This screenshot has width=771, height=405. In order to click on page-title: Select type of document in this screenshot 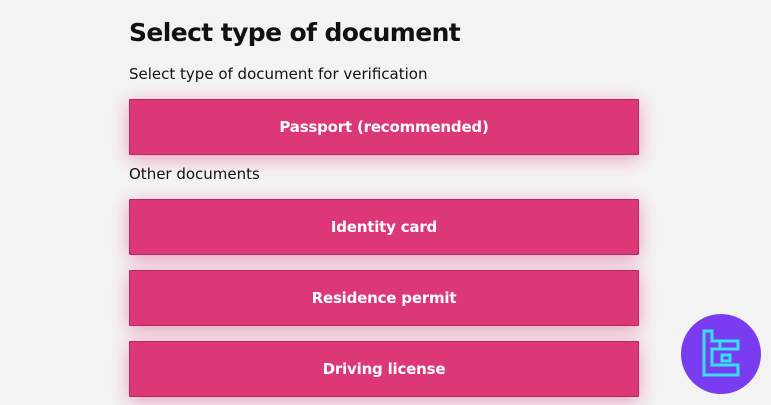, I will do `click(295, 32)`.